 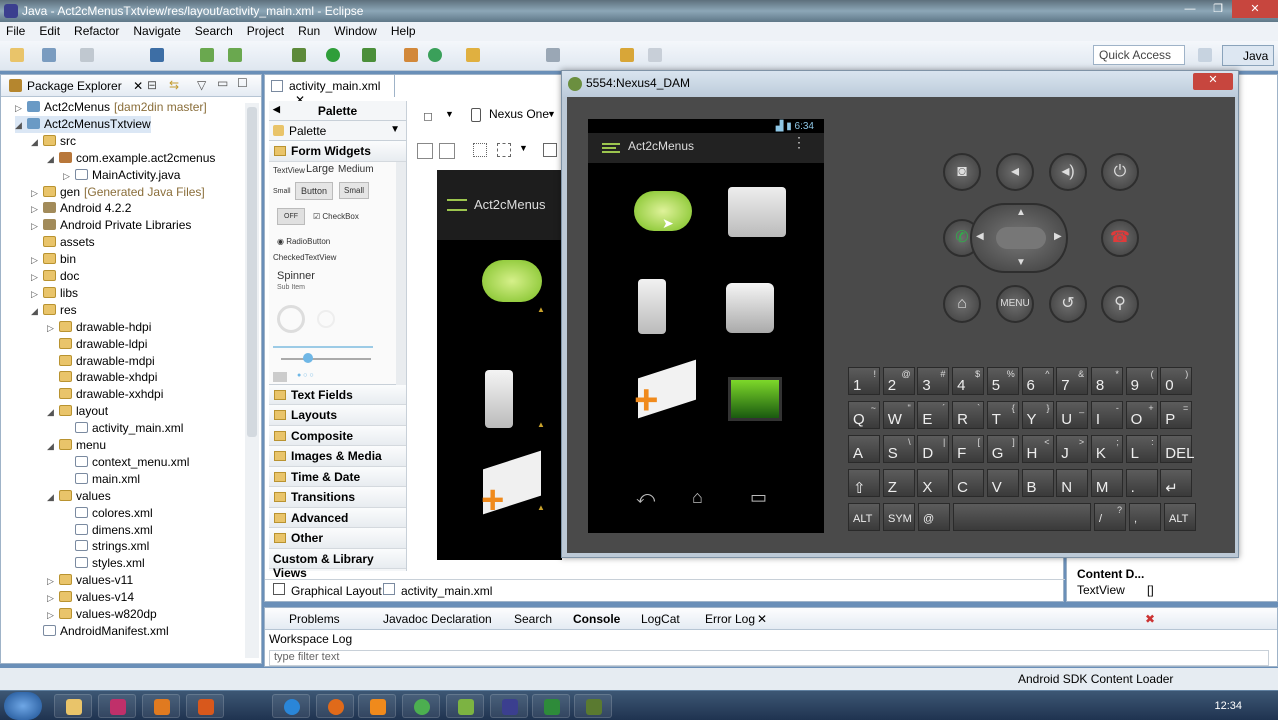 What do you see at coordinates (291, 216) in the screenshot?
I see `widget-toggle-button: OFF` at bounding box center [291, 216].